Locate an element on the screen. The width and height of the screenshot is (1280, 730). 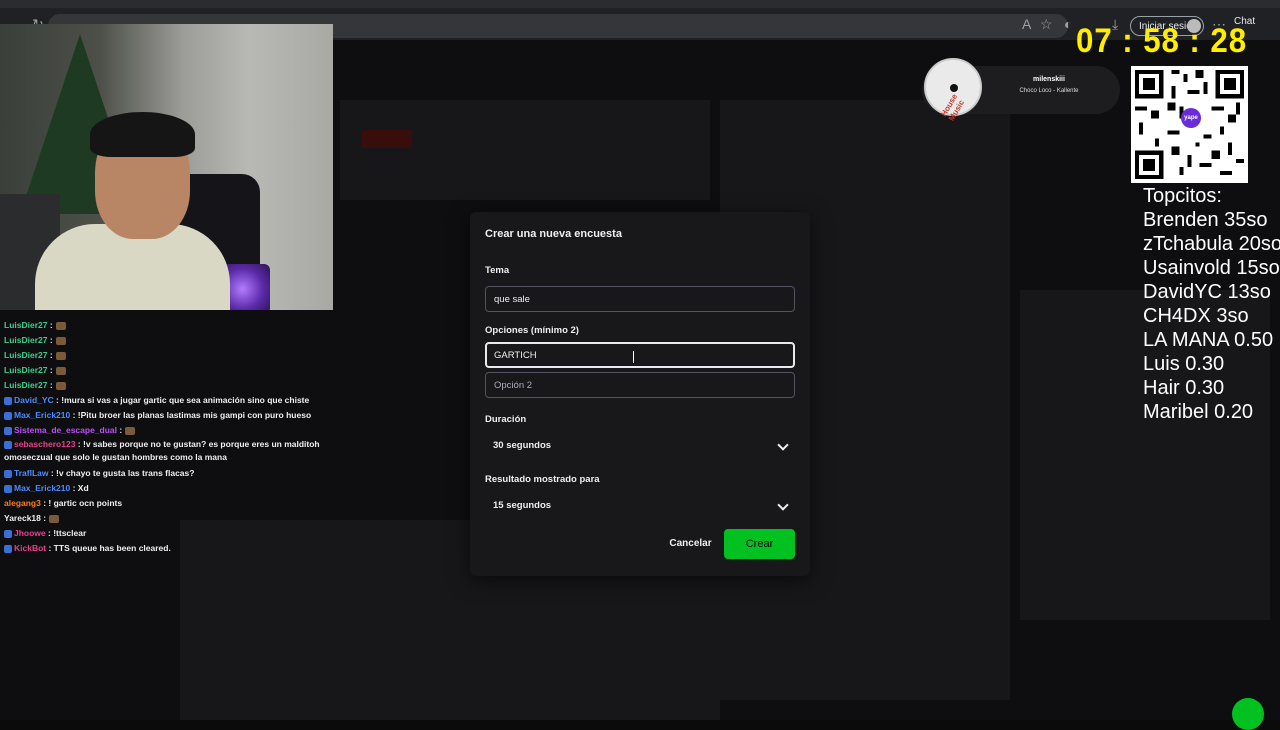
top-donor-entry: LA MANA 0.50 is located at coordinates (1208, 340).